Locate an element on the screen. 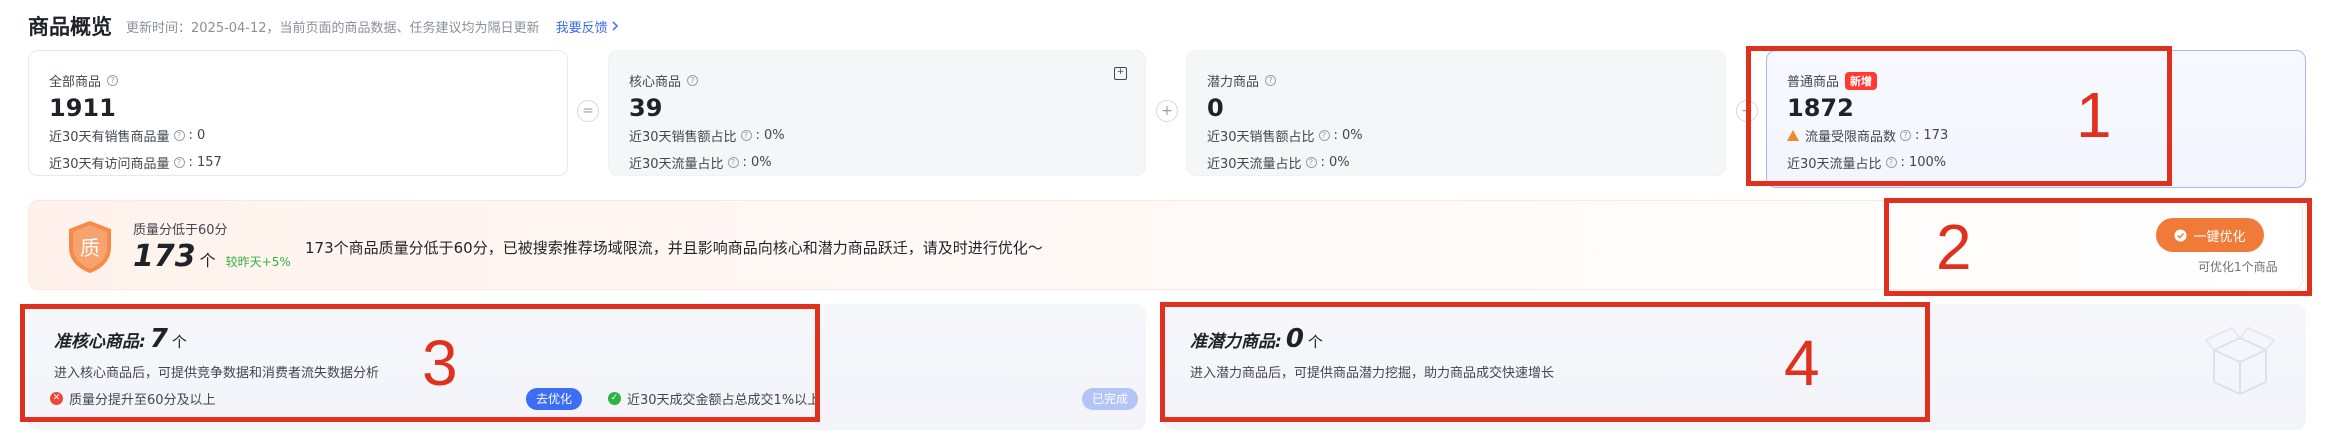 This screenshot has height=440, width=2327. annotation-number-2: 2 is located at coordinates (1954, 247).